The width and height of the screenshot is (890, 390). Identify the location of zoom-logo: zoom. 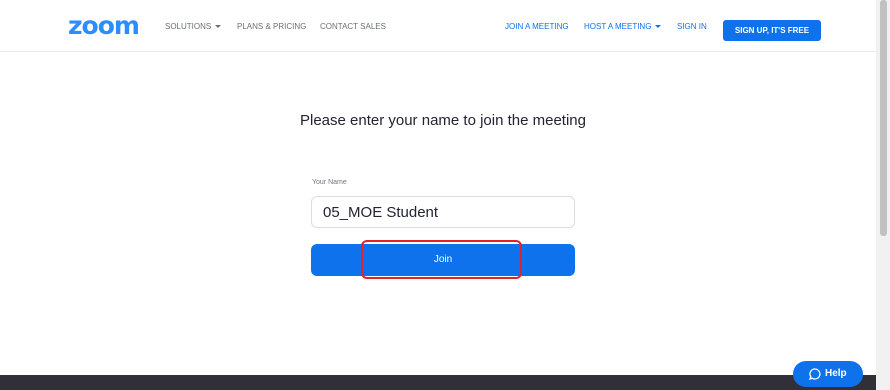
(104, 25).